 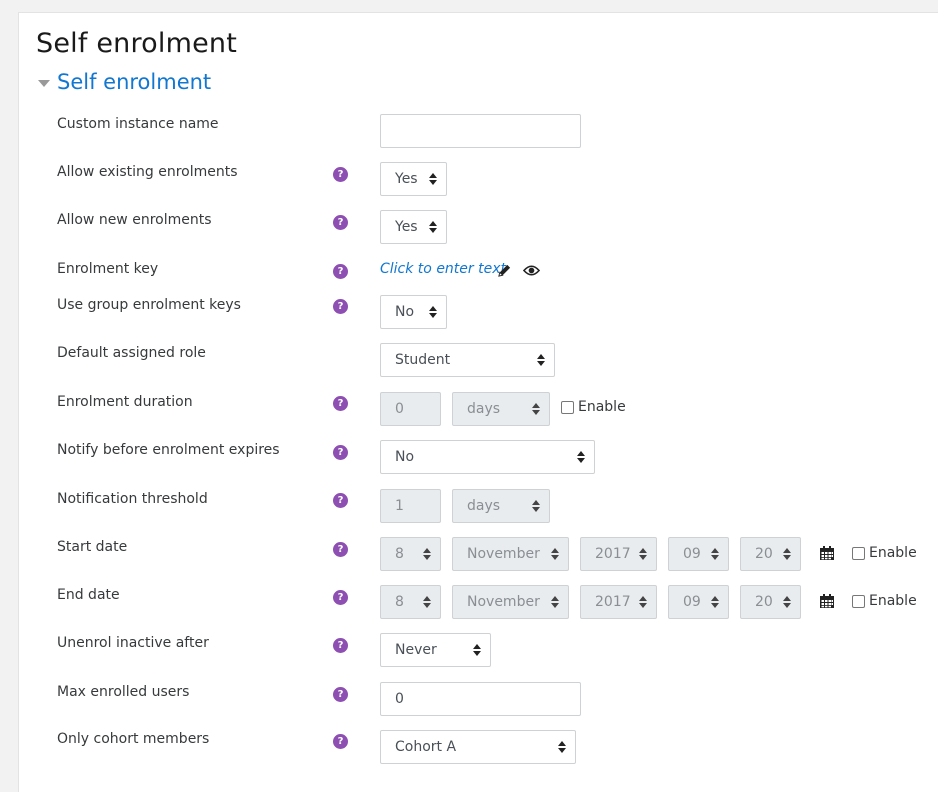 I want to click on start-year-select: 2017, so click(x=618, y=554).